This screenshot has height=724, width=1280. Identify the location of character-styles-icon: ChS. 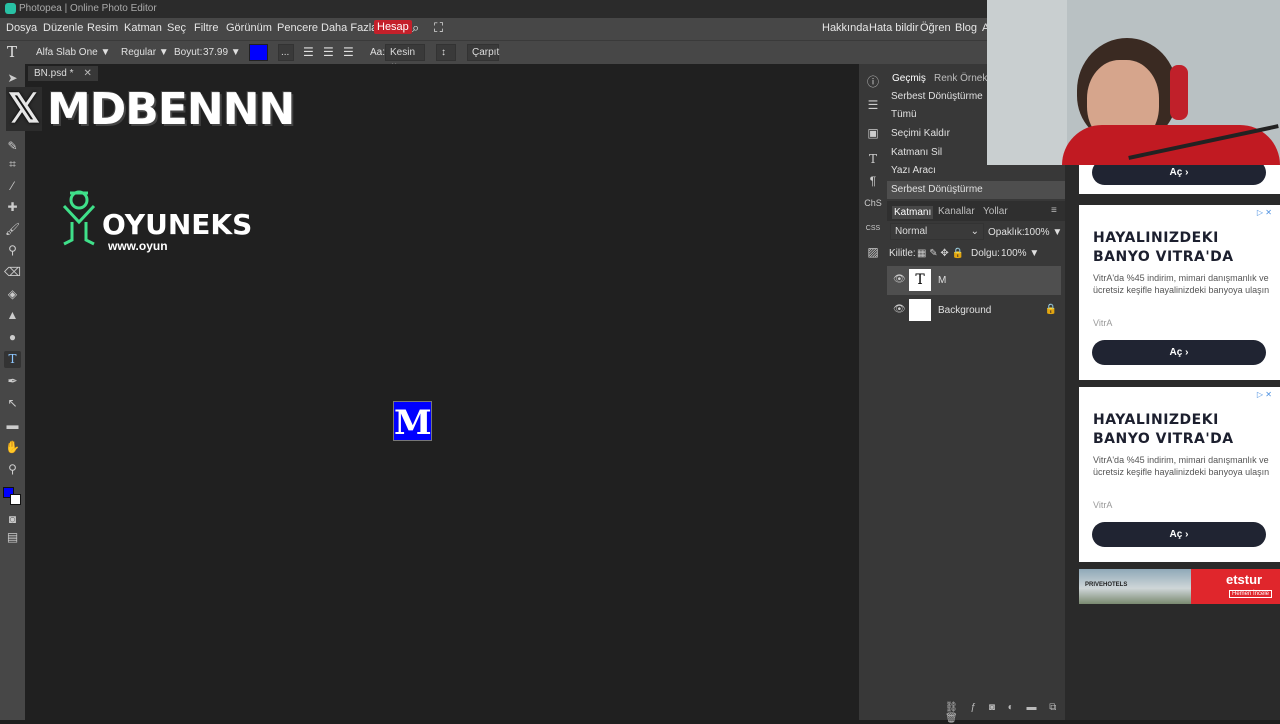
(873, 203).